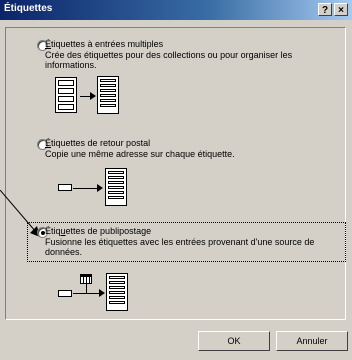  Describe the element at coordinates (28, 8) in the screenshot. I see `window-title: Étiquettes` at that location.